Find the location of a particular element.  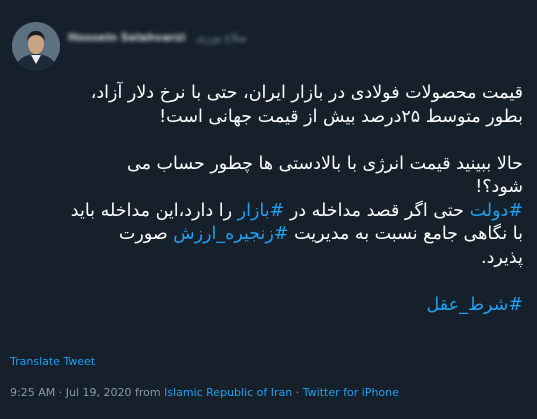

tweet-line: شود؟! is located at coordinates (268, 188).